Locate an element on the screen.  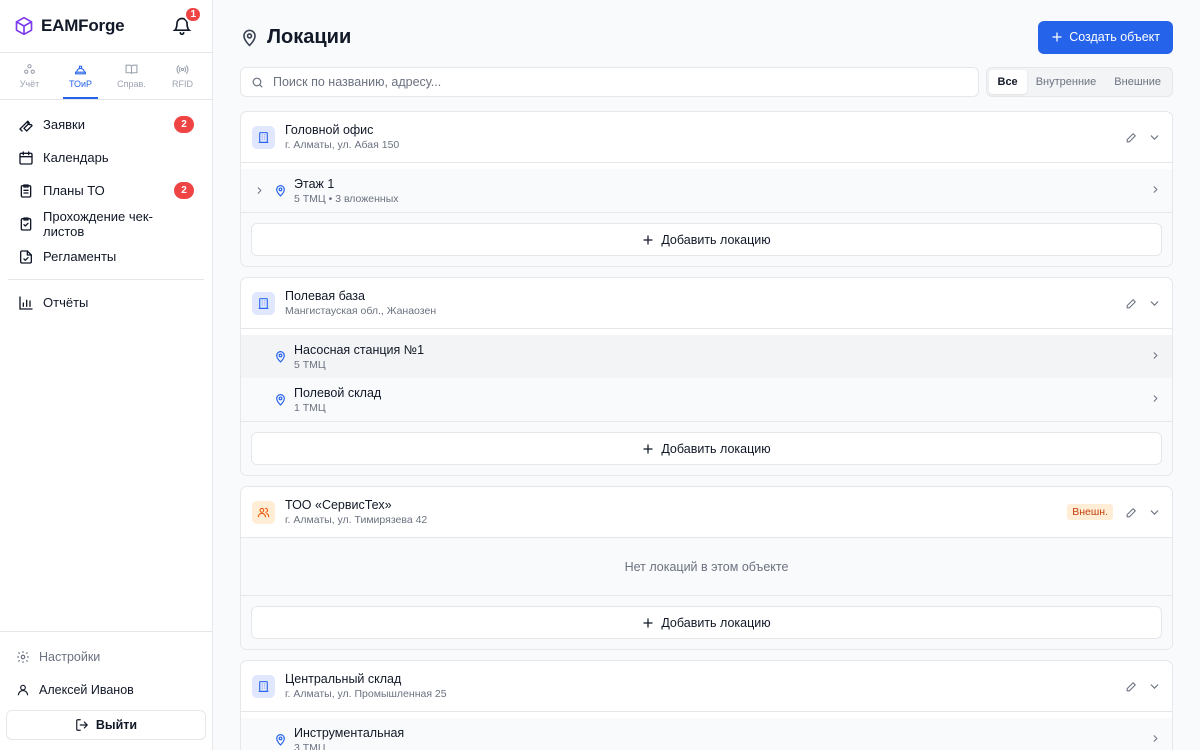
object-name: Головной офис is located at coordinates (329, 130).